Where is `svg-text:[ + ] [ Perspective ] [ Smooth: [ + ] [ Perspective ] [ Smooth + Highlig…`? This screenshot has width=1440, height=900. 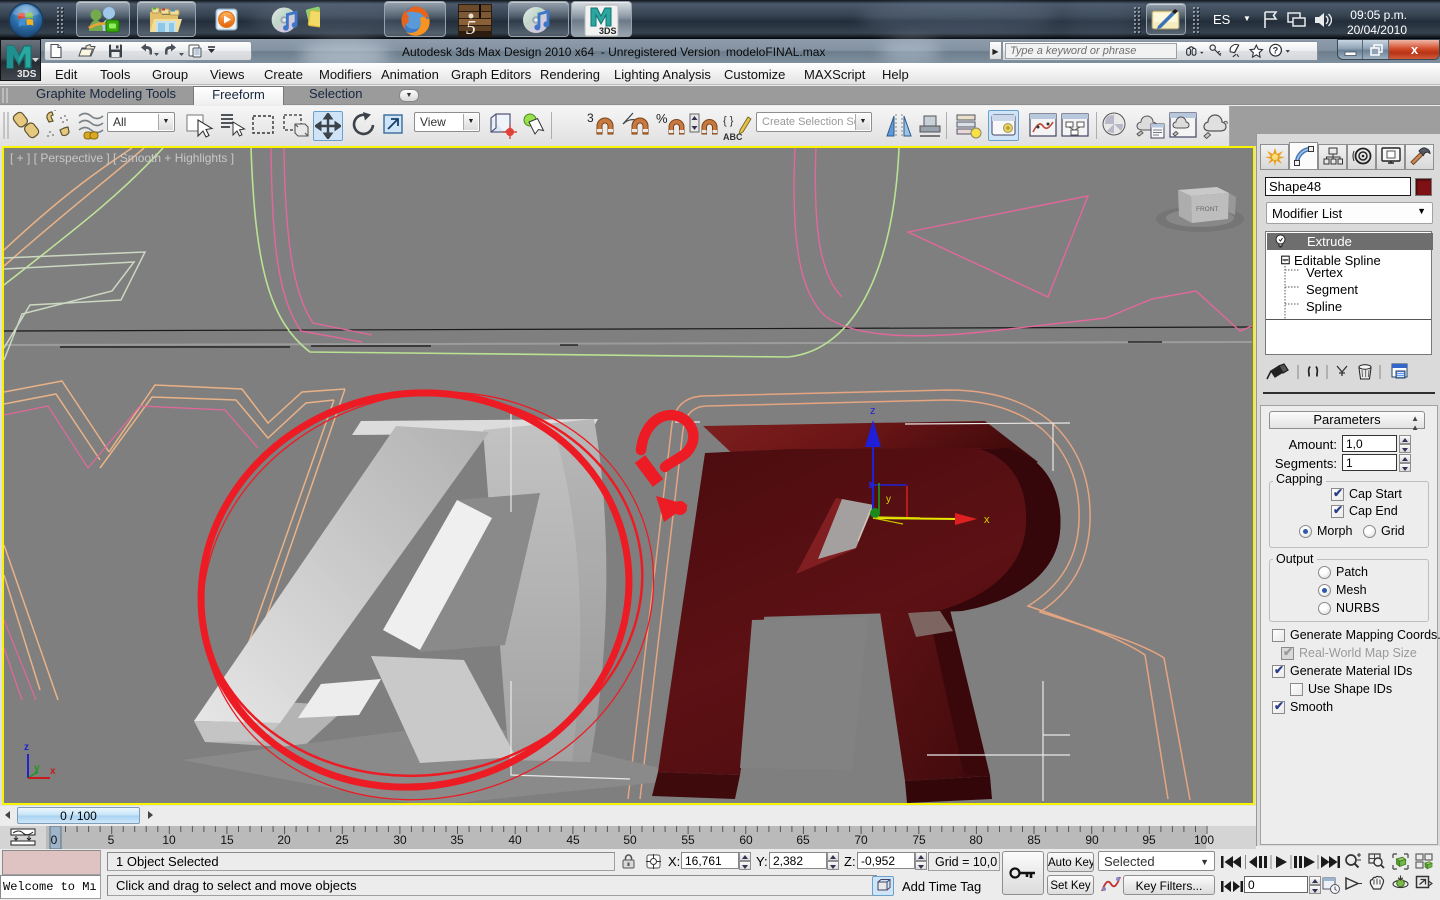 svg-text:[ + ] [ Perspective ] [ Smooth: [ + ] [ Perspective ] [ Smooth + Highlig… is located at coordinates (122, 158).